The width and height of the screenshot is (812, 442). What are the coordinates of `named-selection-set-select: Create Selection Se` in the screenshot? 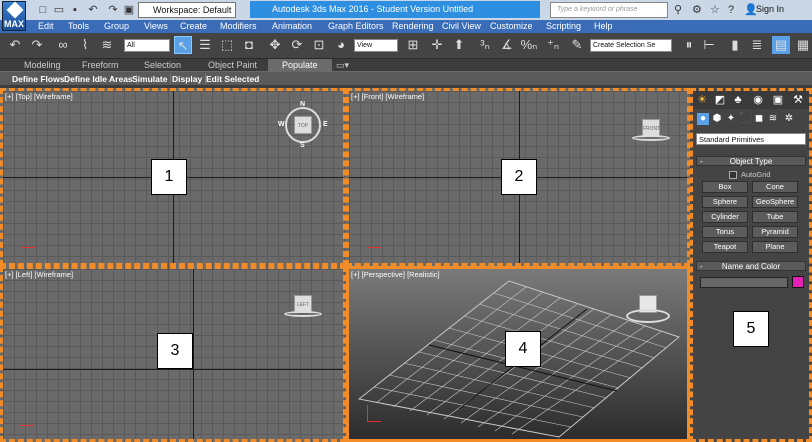 It's located at (631, 45).